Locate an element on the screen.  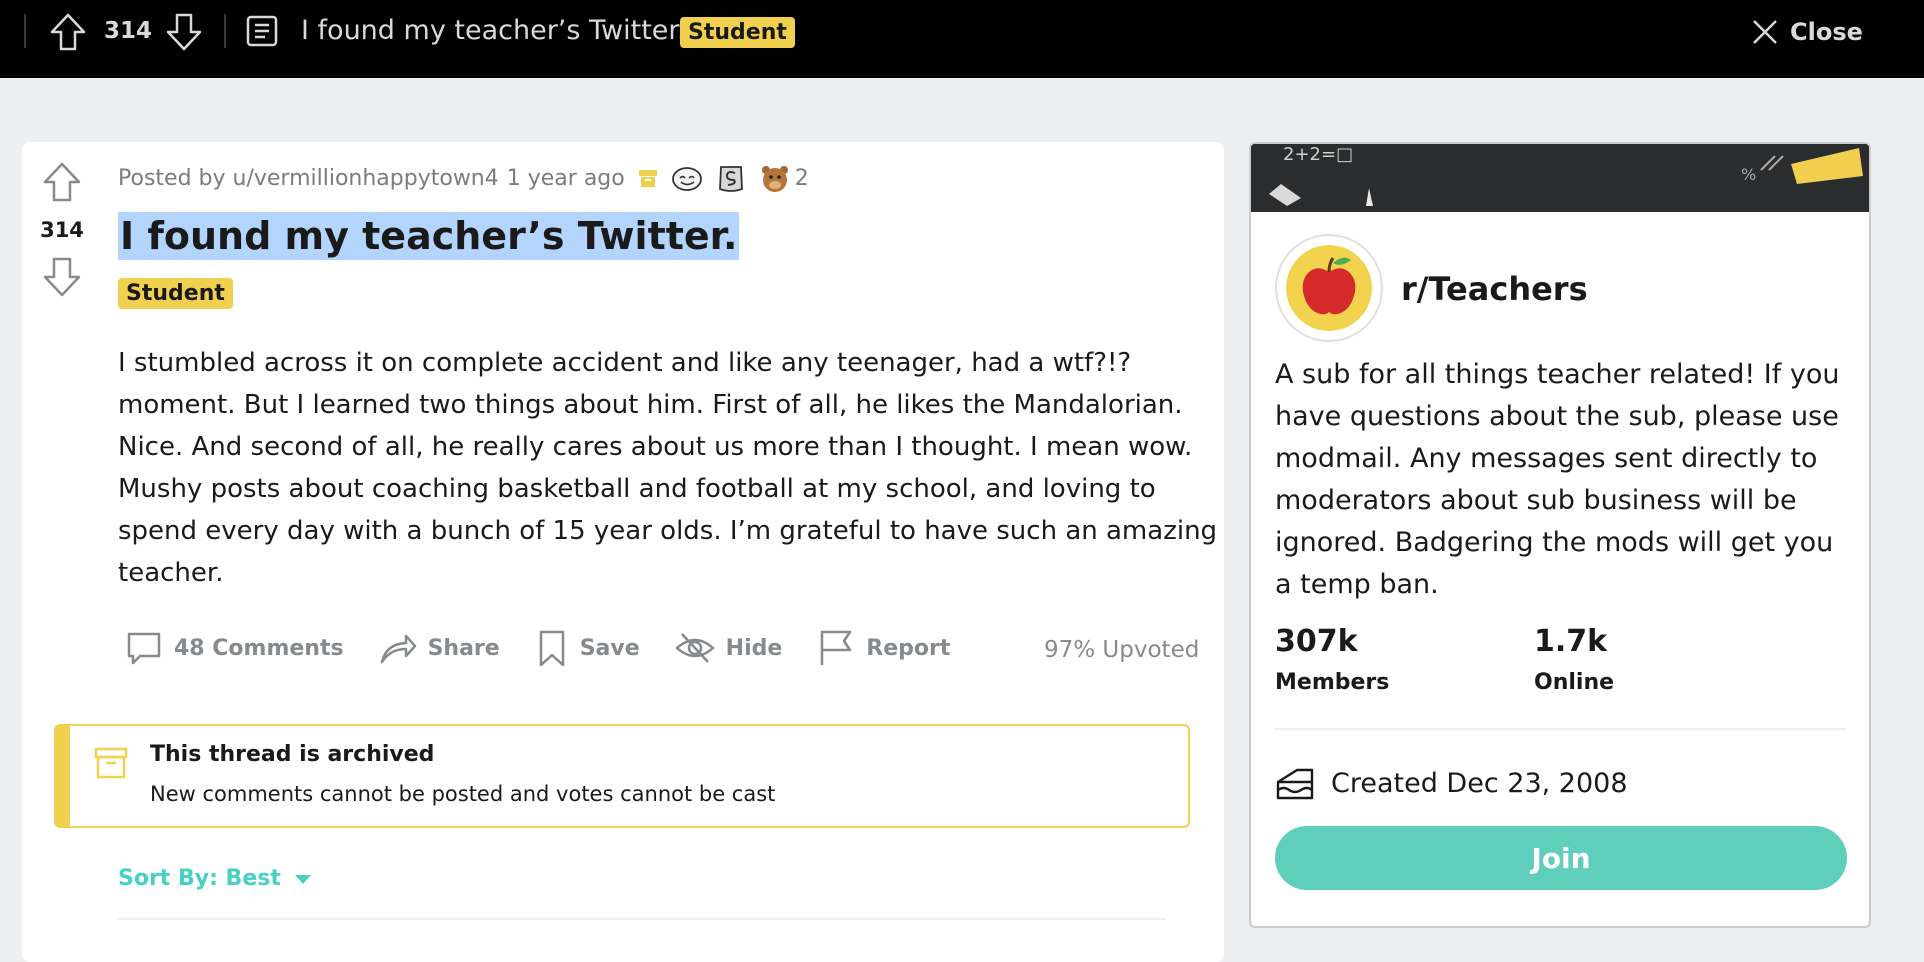
caret-down-icon is located at coordinates (302, 879).